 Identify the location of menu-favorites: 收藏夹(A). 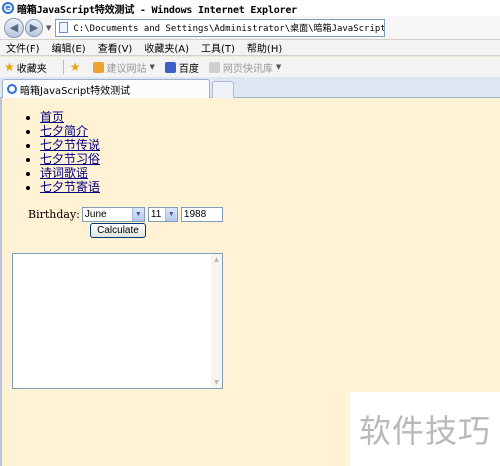
(166, 47).